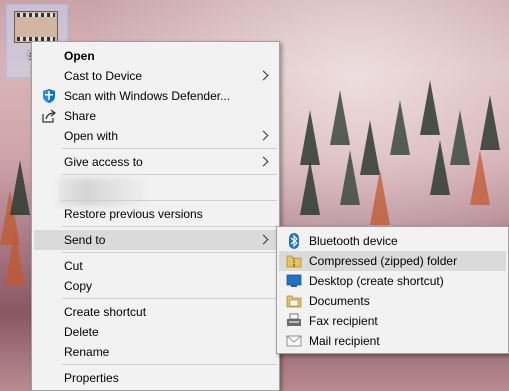 Image resolution: width=509 pixels, height=391 pixels. What do you see at coordinates (49, 116) in the screenshot?
I see `share-icon` at bounding box center [49, 116].